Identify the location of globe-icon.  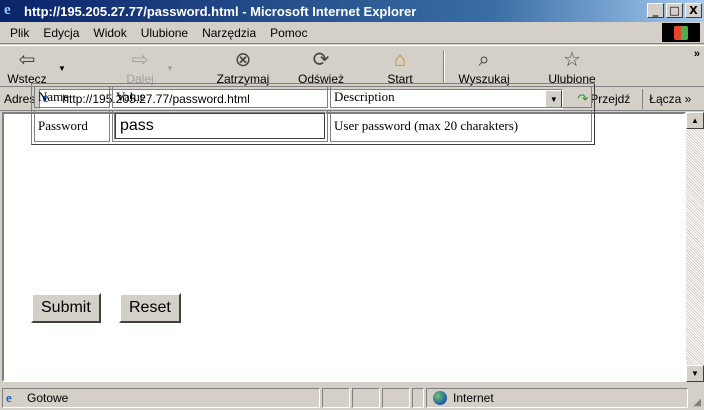
(440, 398).